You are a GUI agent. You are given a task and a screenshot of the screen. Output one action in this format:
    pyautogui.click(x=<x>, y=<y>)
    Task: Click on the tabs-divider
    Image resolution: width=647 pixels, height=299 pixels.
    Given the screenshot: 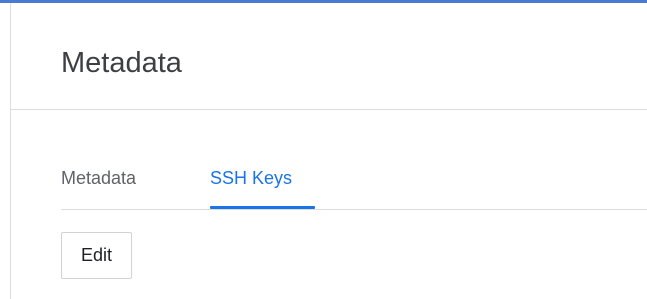 What is the action you would take?
    pyautogui.click(x=354, y=209)
    